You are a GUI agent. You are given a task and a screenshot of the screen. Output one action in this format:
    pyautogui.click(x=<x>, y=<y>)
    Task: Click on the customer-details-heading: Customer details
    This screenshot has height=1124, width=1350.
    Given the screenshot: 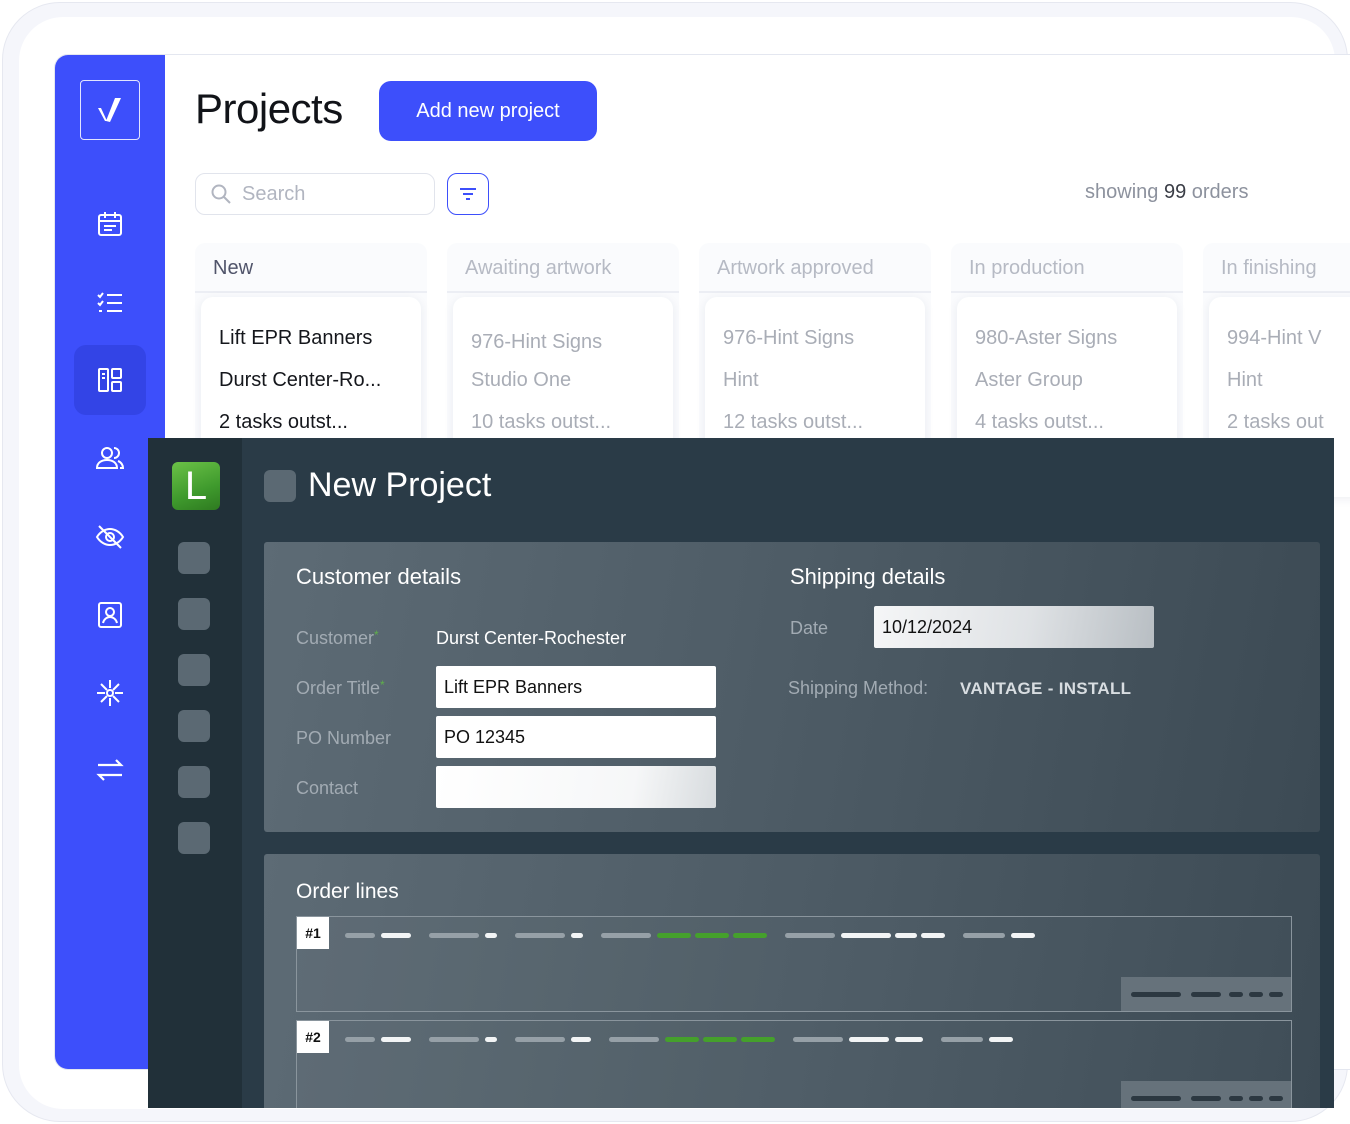 What is the action you would take?
    pyautogui.click(x=379, y=576)
    